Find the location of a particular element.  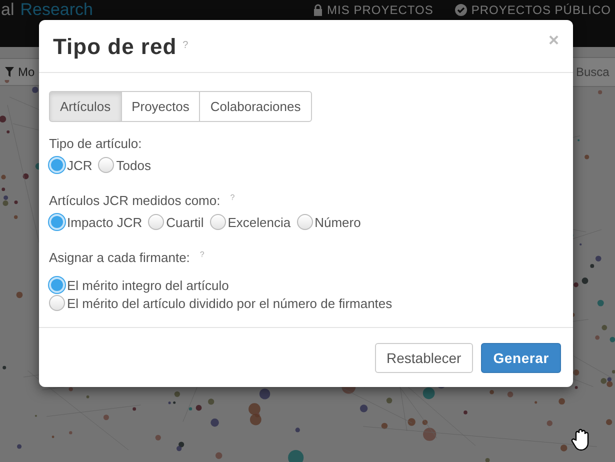

radio-label: Excelencia is located at coordinates (259, 222).